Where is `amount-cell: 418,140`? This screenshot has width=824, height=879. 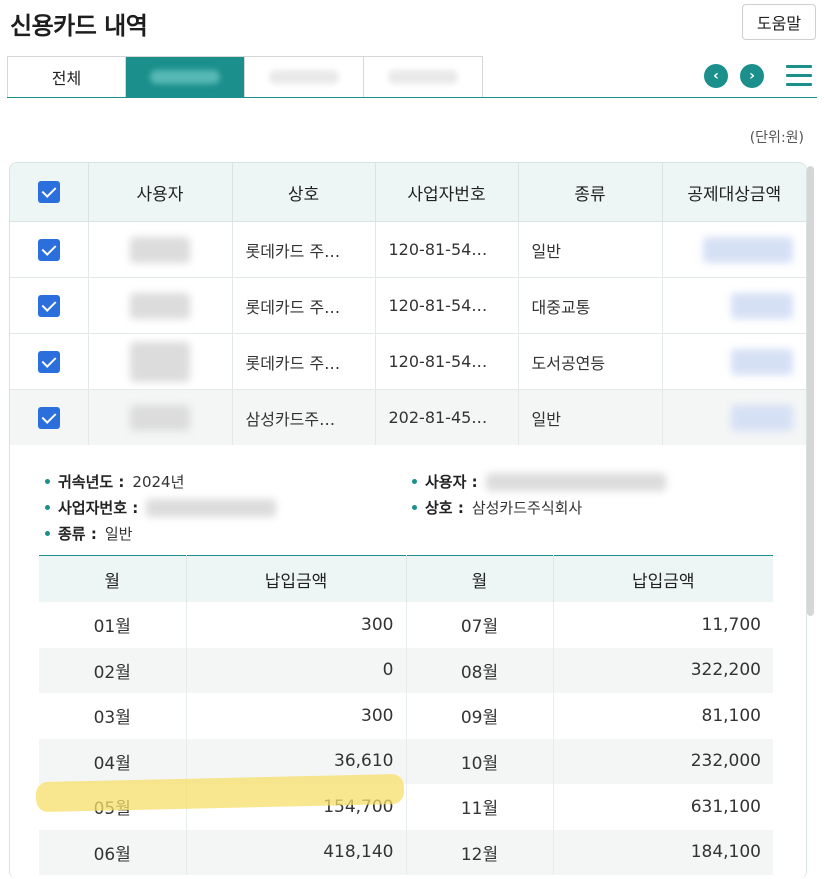
amount-cell: 418,140 is located at coordinates (296, 852).